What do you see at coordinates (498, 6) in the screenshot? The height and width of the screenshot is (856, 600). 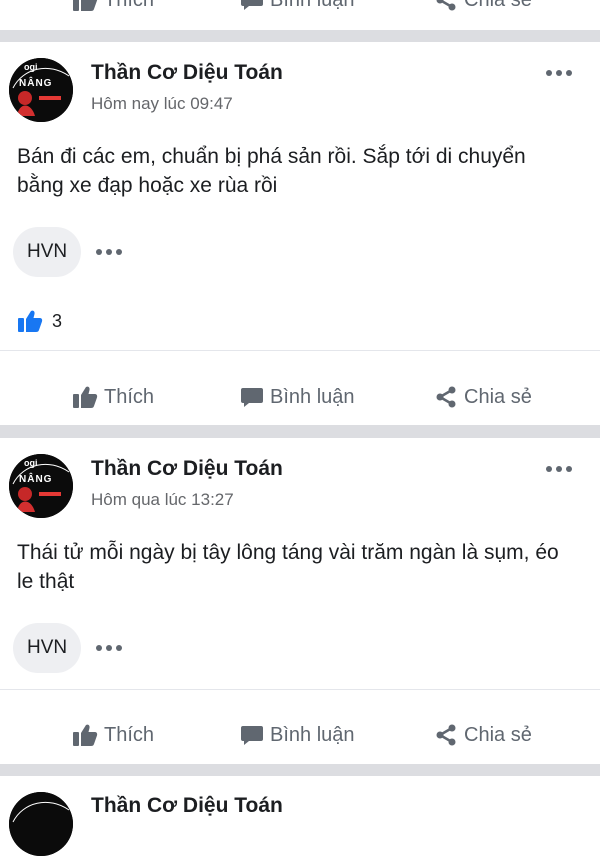 I see `prev-share-label: Chia sẻ` at bounding box center [498, 6].